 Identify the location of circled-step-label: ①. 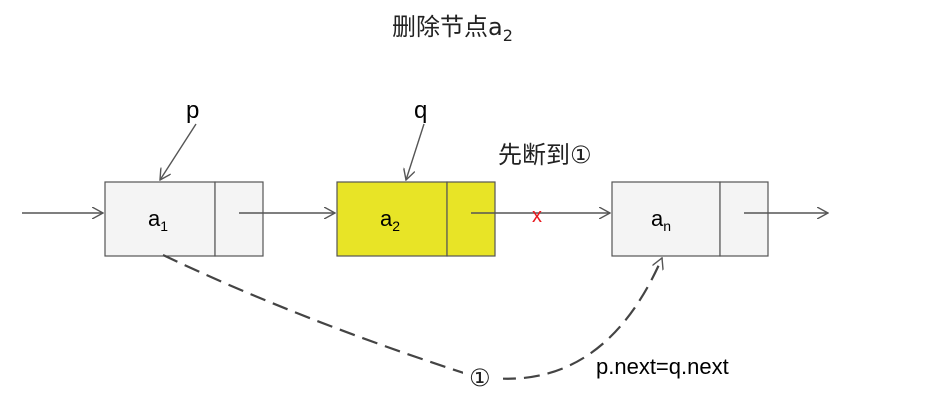
(480, 378).